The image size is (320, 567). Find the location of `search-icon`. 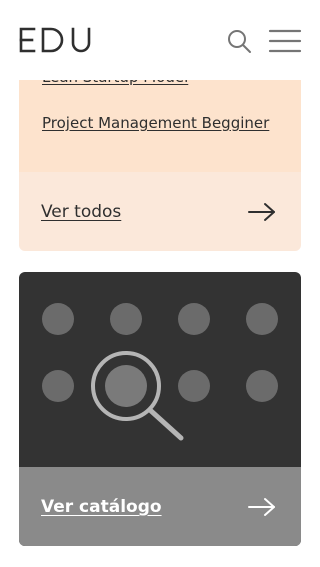

search-icon is located at coordinates (239, 41).